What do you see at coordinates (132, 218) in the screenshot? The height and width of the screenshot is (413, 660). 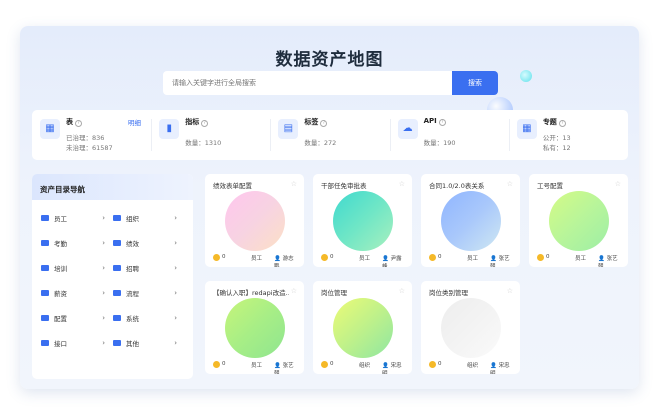 I see `nav-item-label: 组织` at bounding box center [132, 218].